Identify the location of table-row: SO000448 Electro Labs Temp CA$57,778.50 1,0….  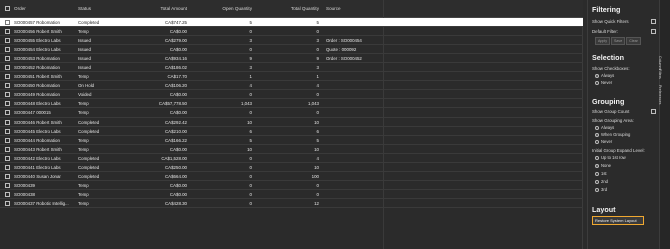
(291, 104).